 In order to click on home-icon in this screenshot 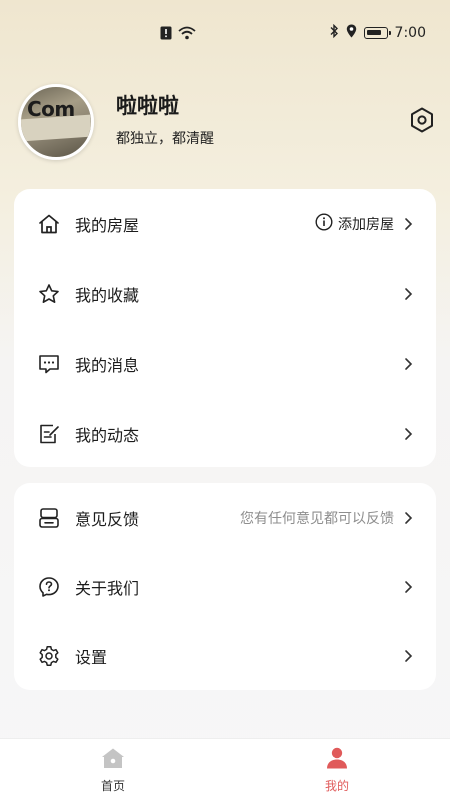, I will do `click(113, 760)`.